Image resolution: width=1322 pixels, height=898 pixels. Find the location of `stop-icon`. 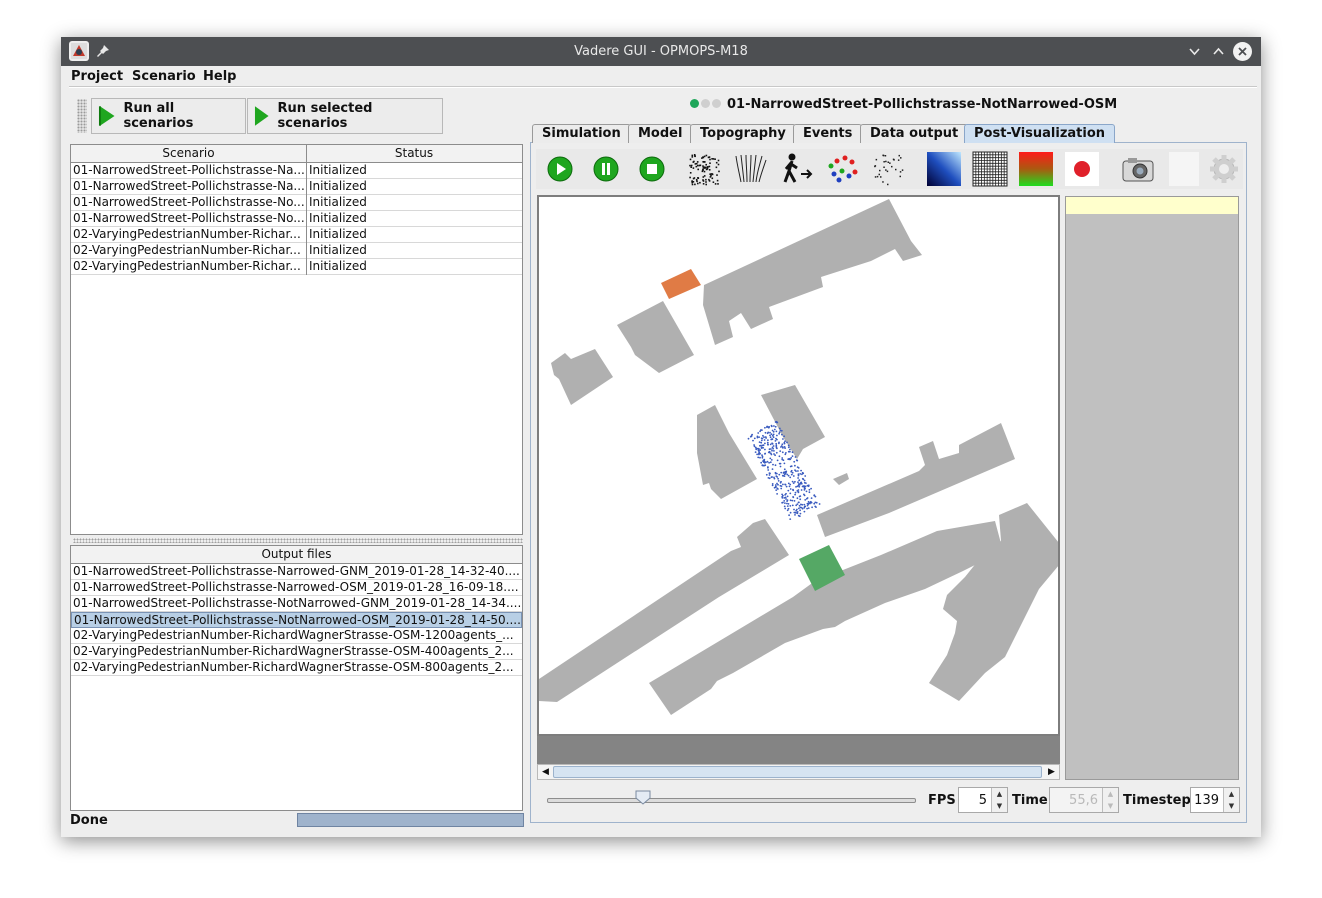

stop-icon is located at coordinates (652, 169).